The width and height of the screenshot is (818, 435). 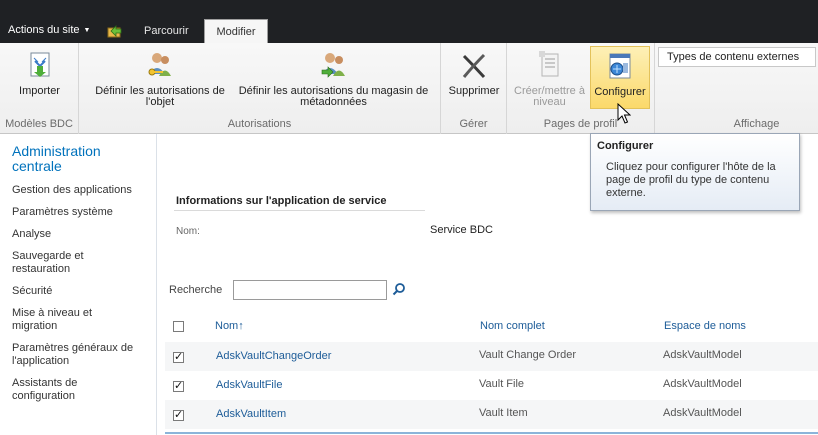 What do you see at coordinates (512, 326) in the screenshot?
I see `column-header-full-name: Nom complet` at bounding box center [512, 326].